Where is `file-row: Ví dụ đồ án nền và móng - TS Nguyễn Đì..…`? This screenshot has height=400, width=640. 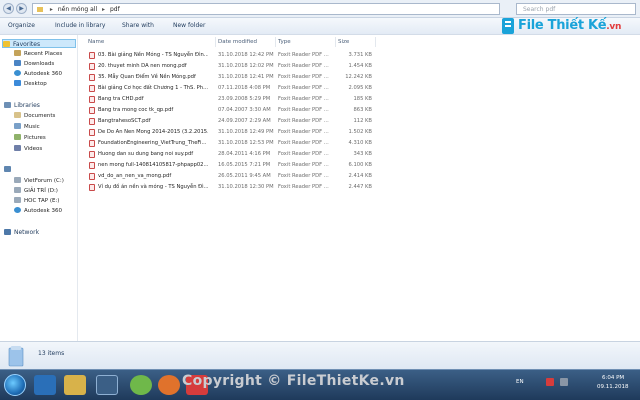
file-row: Ví dụ đồ án nền và móng - TS Nguyễn Đì..… is located at coordinates (236, 187).